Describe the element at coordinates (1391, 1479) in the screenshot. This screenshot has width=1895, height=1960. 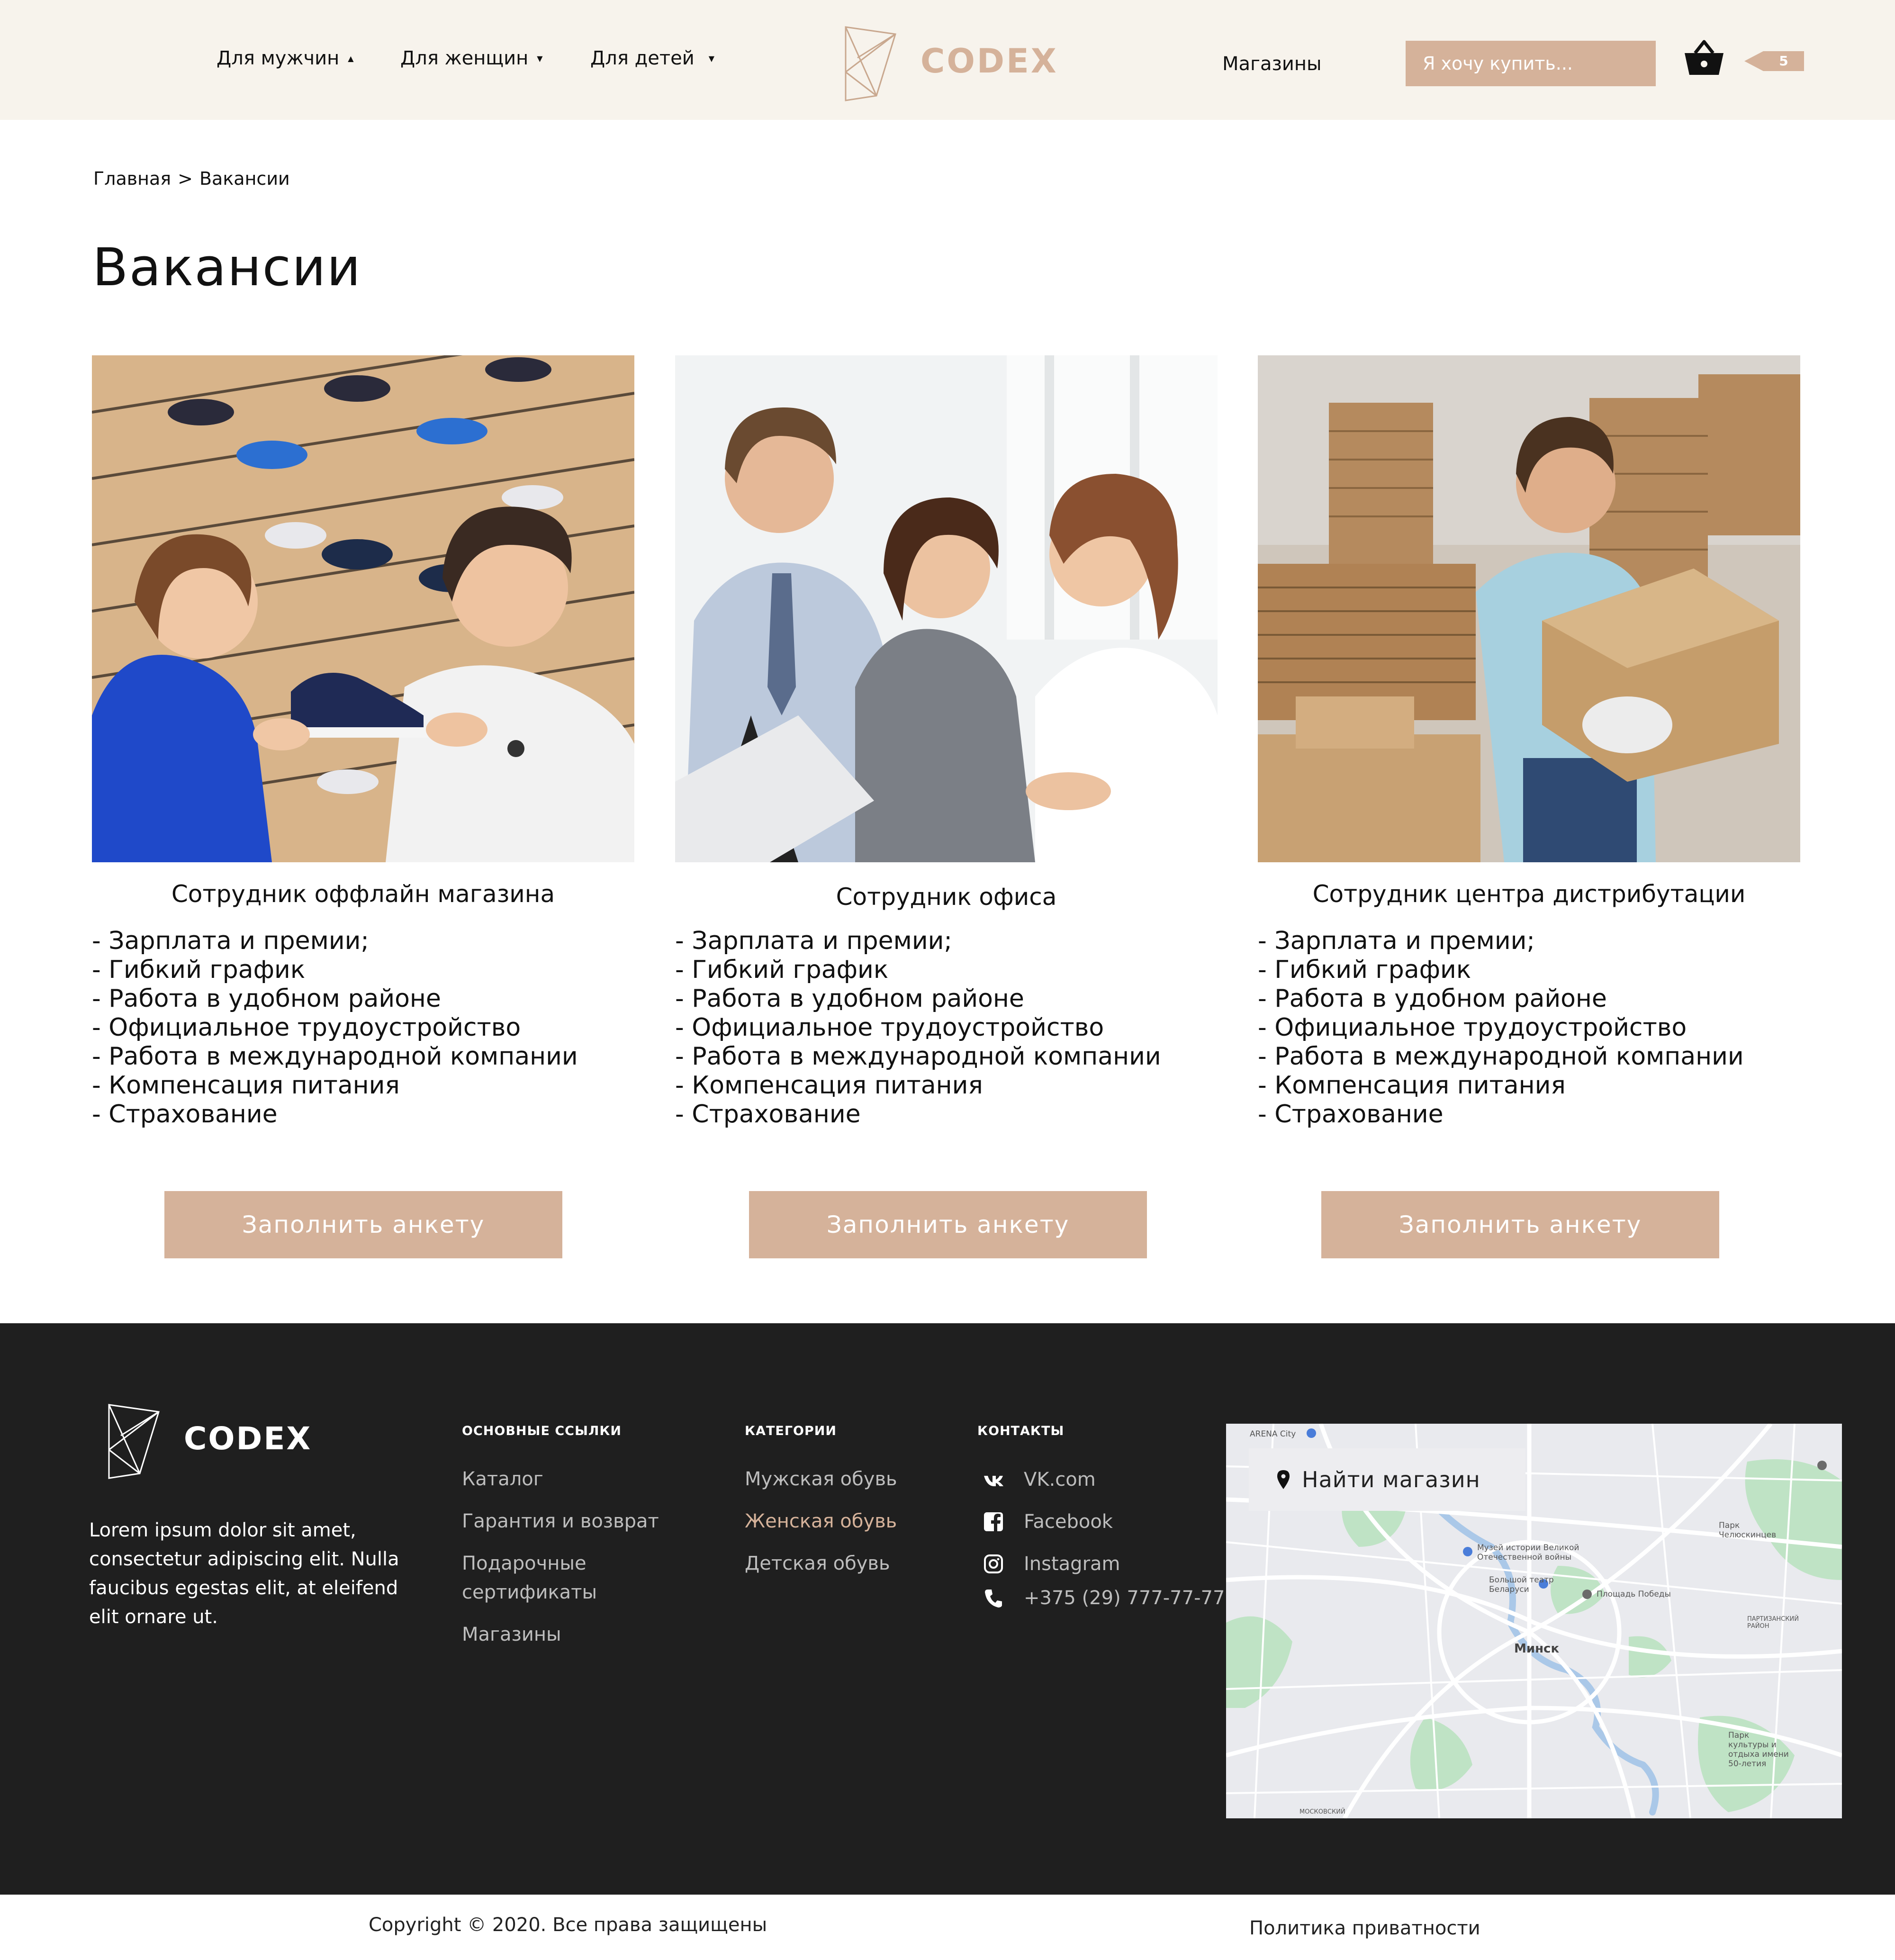
I see `find-store-label: Найти магазин` at that location.